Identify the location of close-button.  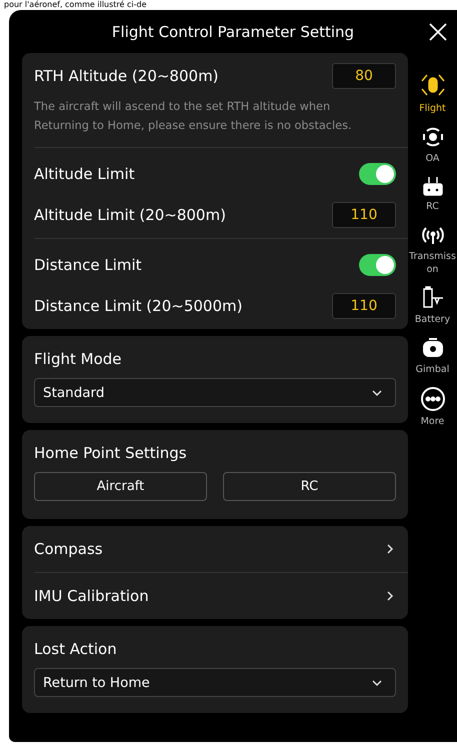
(438, 31).